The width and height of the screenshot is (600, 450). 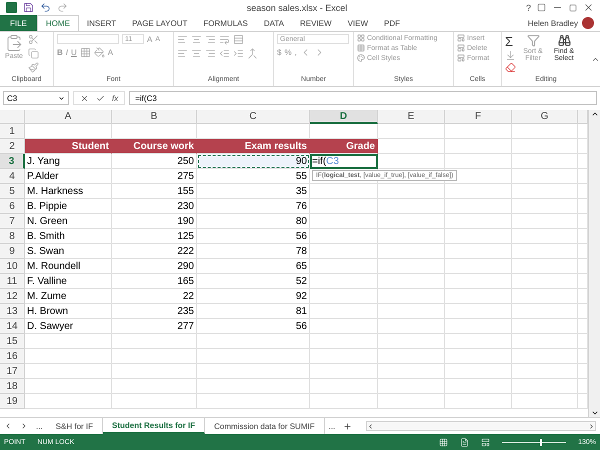 I want to click on row-header: 11, so click(x=12, y=281).